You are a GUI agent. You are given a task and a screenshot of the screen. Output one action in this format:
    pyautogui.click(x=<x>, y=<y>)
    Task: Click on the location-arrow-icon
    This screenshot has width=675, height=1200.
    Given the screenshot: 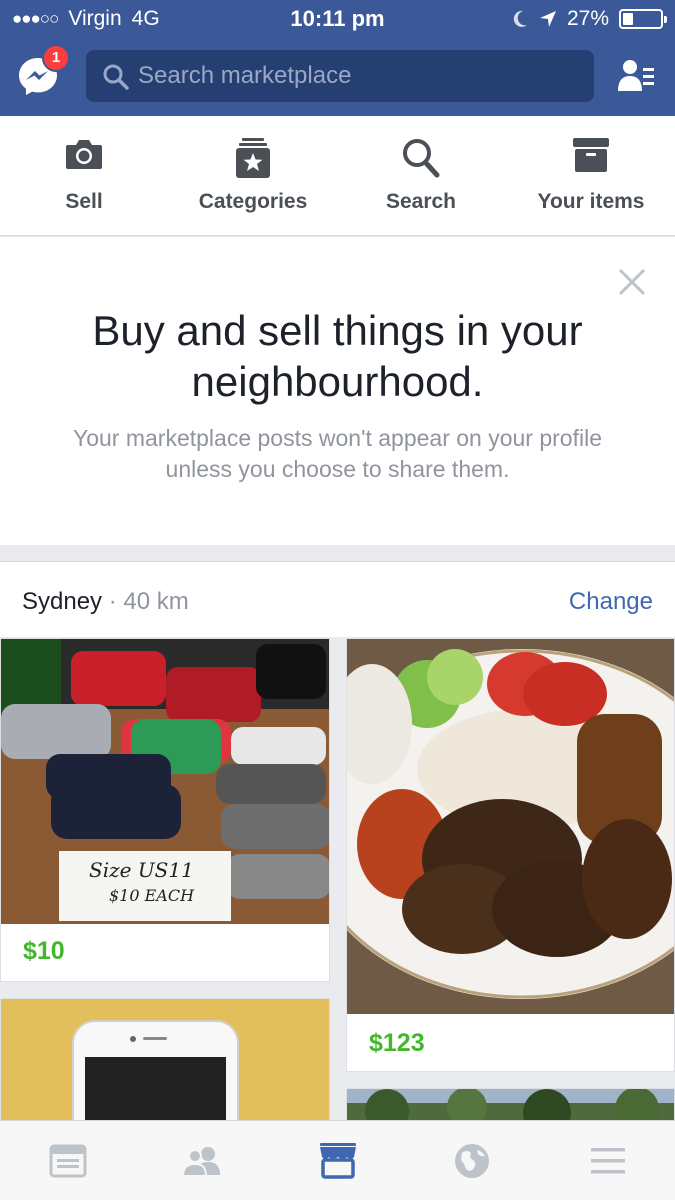 What is the action you would take?
    pyautogui.click(x=547, y=19)
    